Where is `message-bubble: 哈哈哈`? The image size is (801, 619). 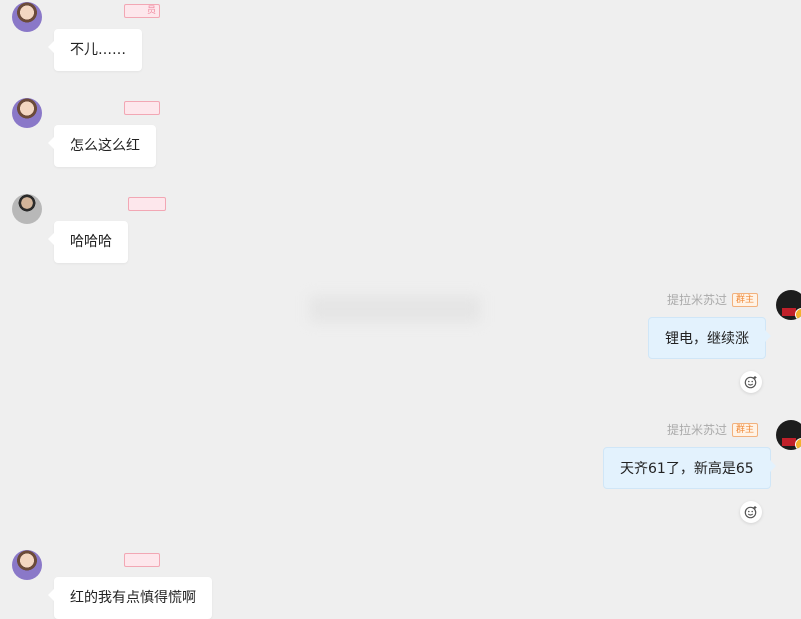
message-bubble: 哈哈哈 is located at coordinates (88, 242).